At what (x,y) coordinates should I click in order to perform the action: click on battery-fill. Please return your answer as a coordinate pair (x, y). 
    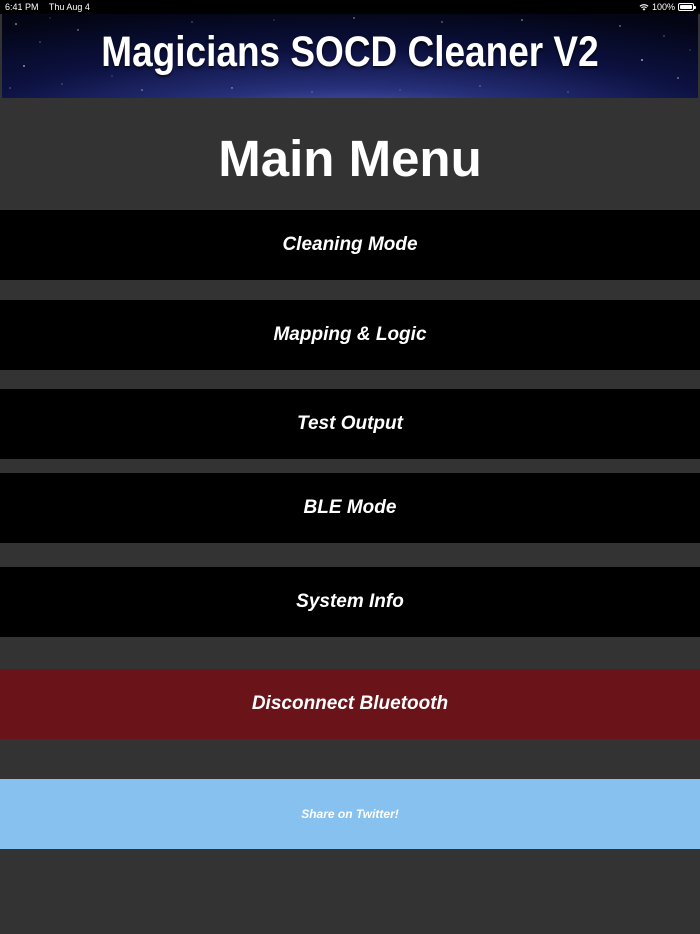
    Looking at the image, I should click on (686, 7).